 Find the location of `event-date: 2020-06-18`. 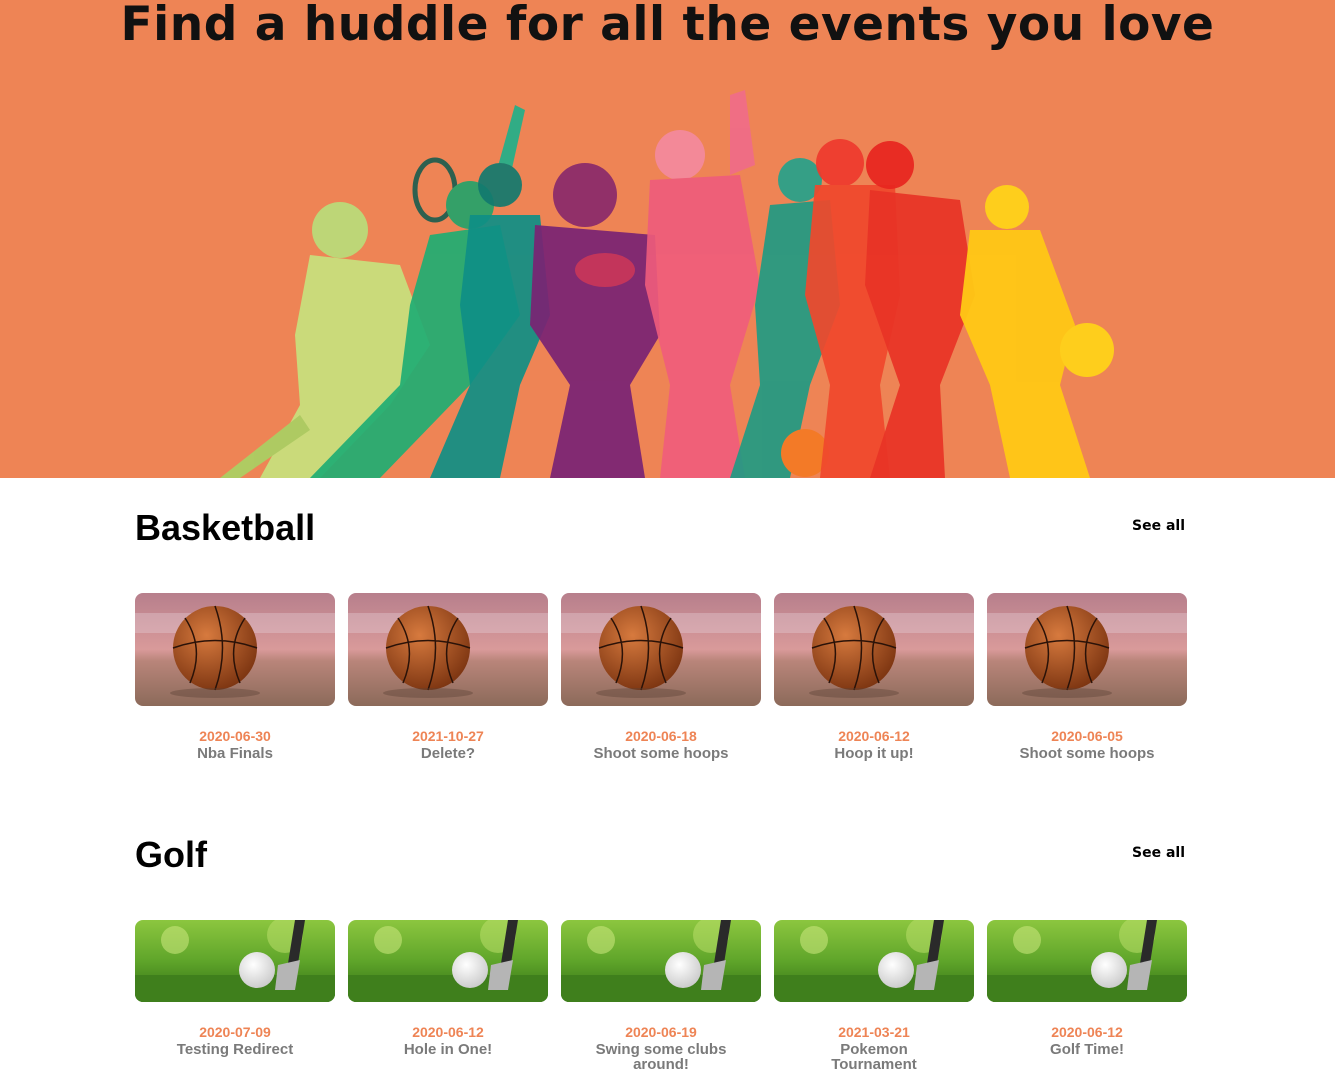

event-date: 2020-06-18 is located at coordinates (661, 736).